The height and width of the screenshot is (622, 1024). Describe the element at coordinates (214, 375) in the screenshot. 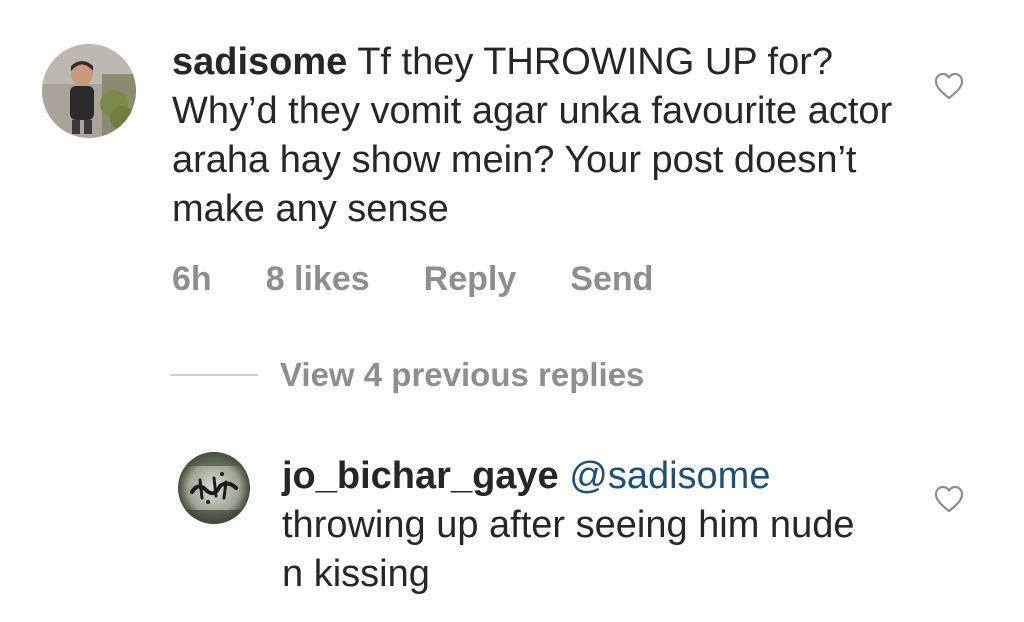

I see `replies-divider` at that location.